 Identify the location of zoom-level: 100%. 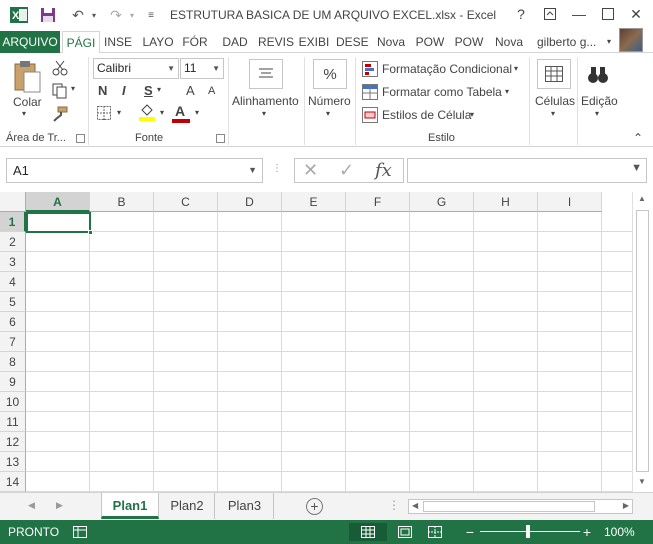
(619, 532).